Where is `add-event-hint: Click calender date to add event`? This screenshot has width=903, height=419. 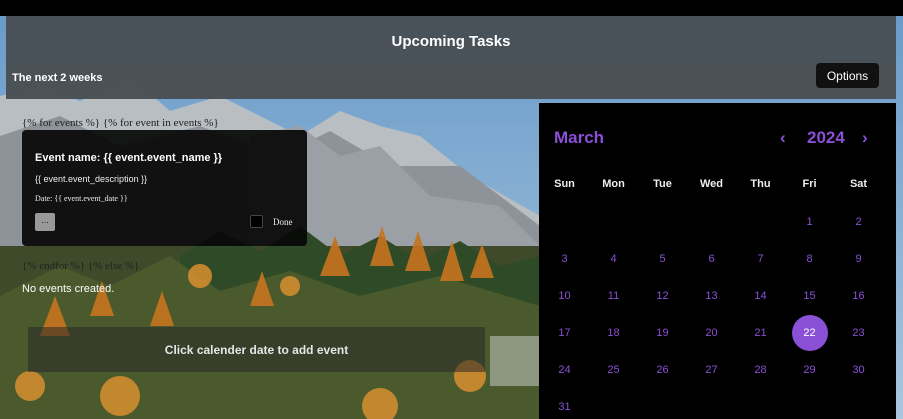
add-event-hint: Click calender date to add event is located at coordinates (256, 349).